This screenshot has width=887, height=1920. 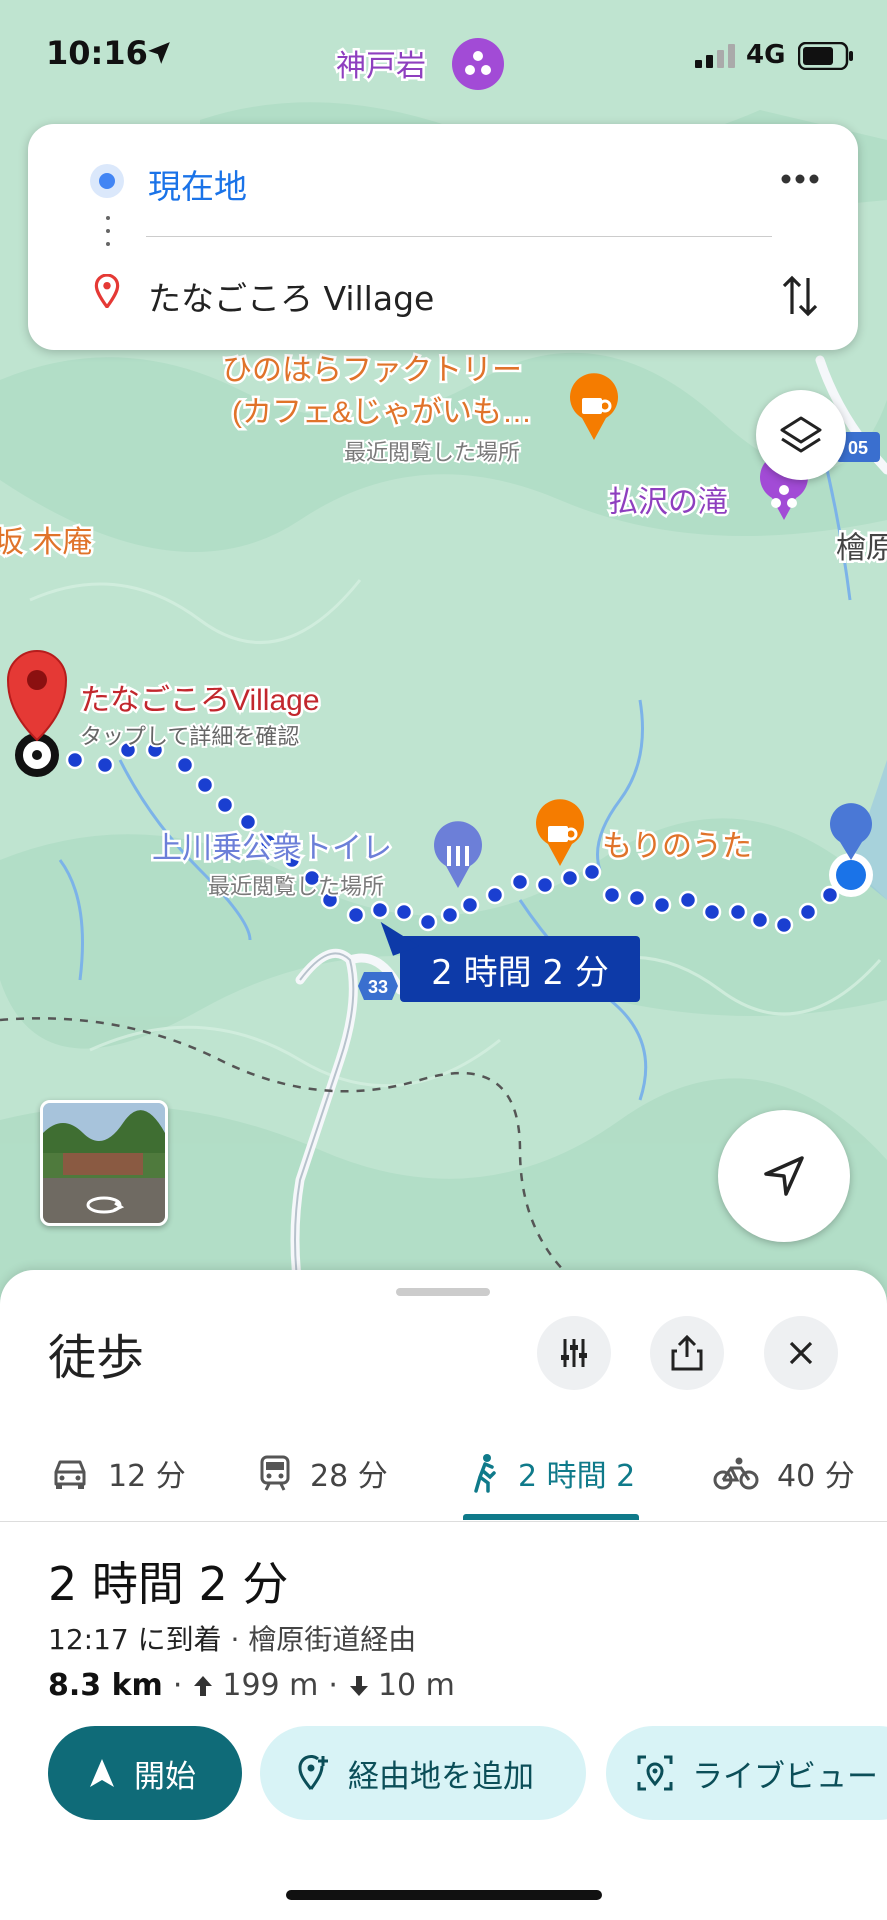 I want to click on swap-vertical-icon, so click(x=800, y=296).